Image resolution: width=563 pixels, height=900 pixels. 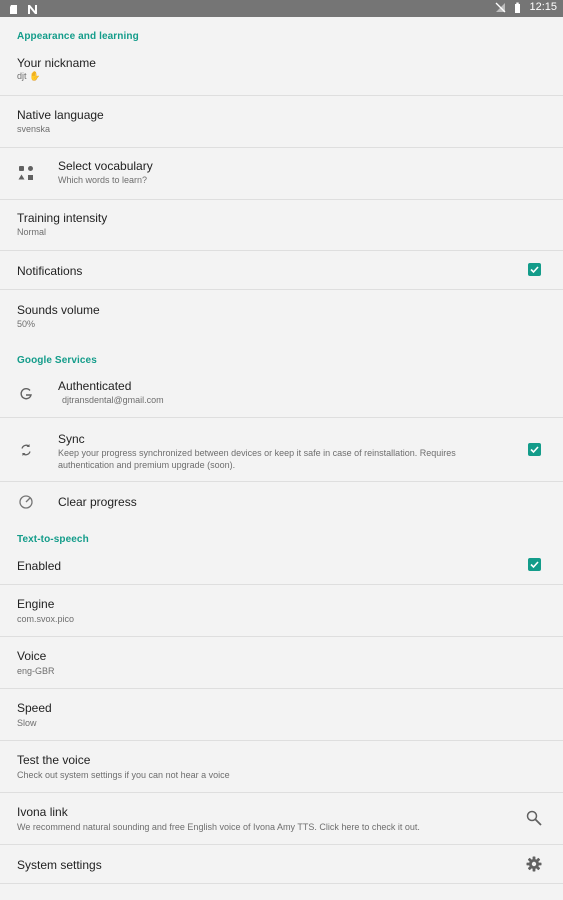 I want to click on training-intensity-title: Training intensity, so click(x=62, y=218).